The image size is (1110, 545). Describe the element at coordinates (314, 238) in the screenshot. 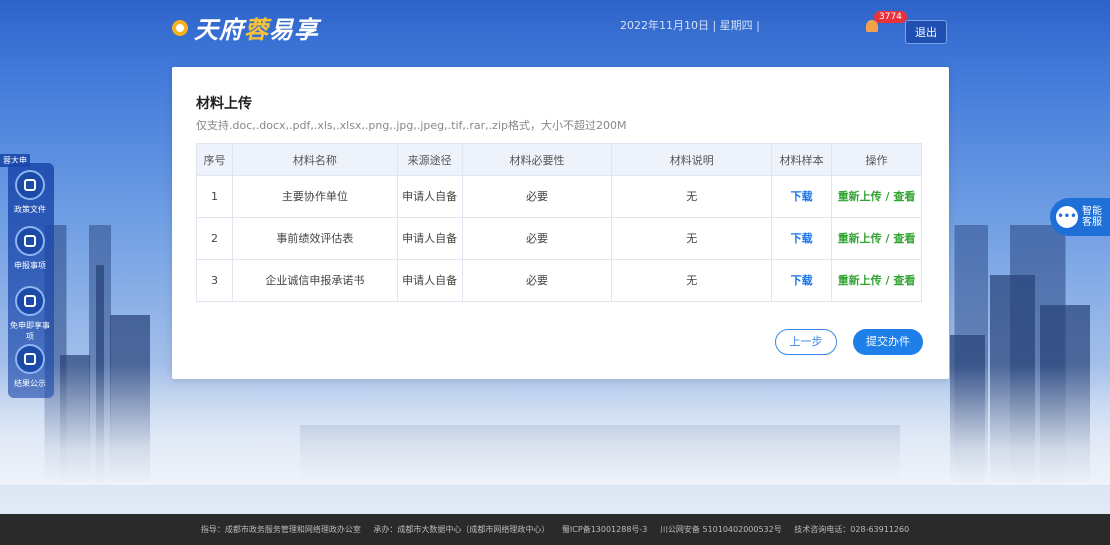

I see `material-name: 事前绩效评估表` at that location.